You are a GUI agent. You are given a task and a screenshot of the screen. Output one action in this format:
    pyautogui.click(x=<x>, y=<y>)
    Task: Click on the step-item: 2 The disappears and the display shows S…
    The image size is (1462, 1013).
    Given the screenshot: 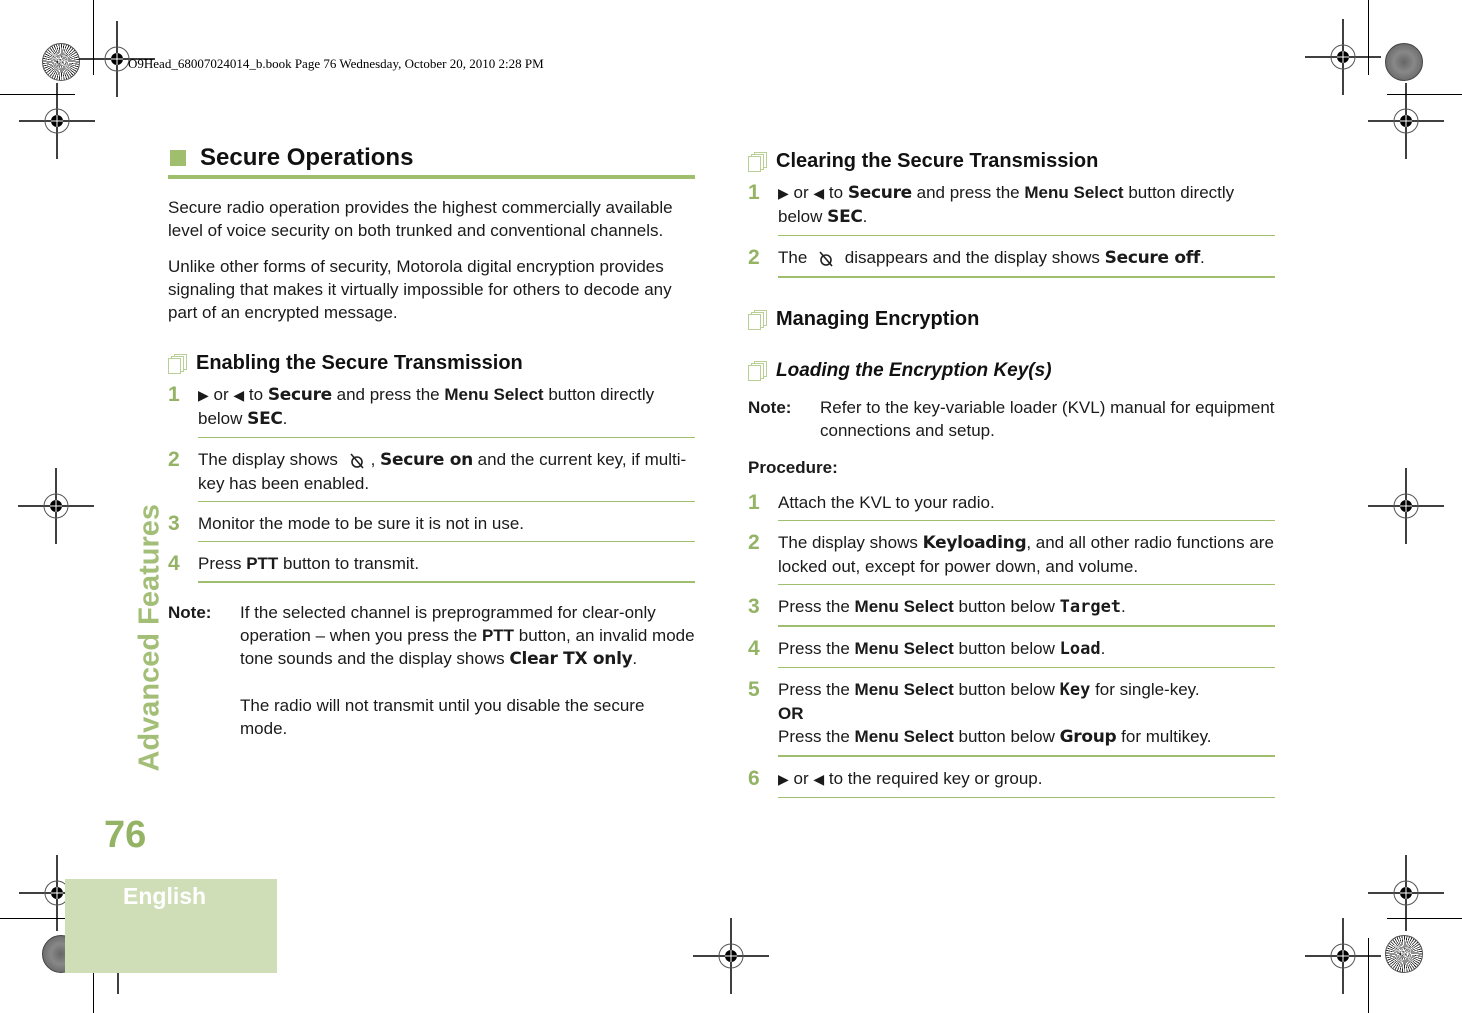 What is the action you would take?
    pyautogui.click(x=1011, y=265)
    